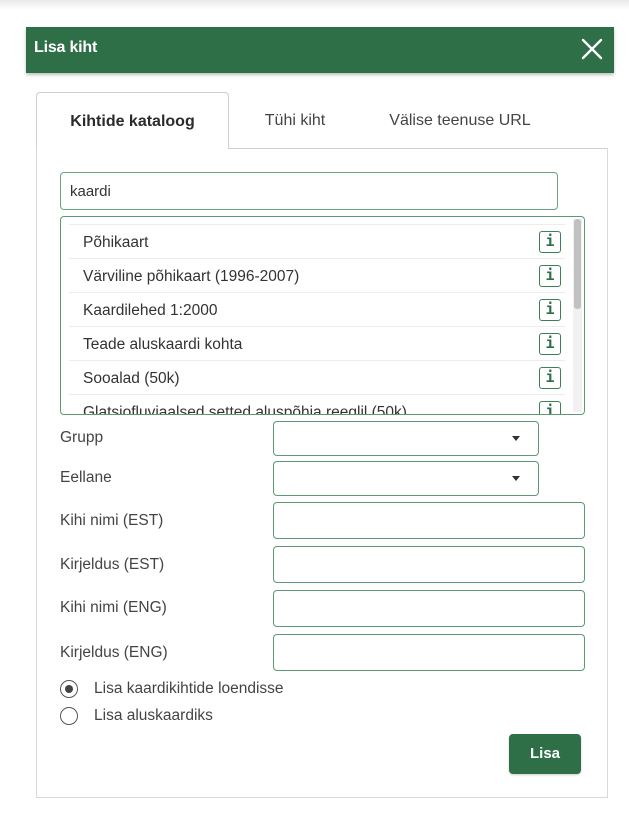 This screenshot has height=818, width=629. What do you see at coordinates (406, 438) in the screenshot?
I see `group-select` at bounding box center [406, 438].